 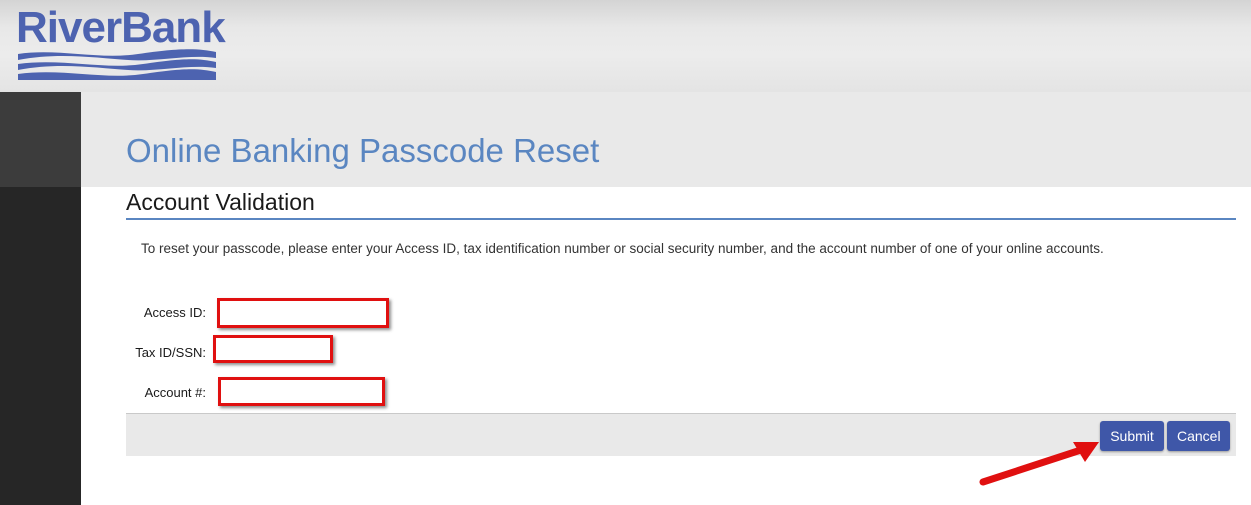 What do you see at coordinates (363, 151) in the screenshot?
I see `page-title: Online Banking Passcode Reset` at bounding box center [363, 151].